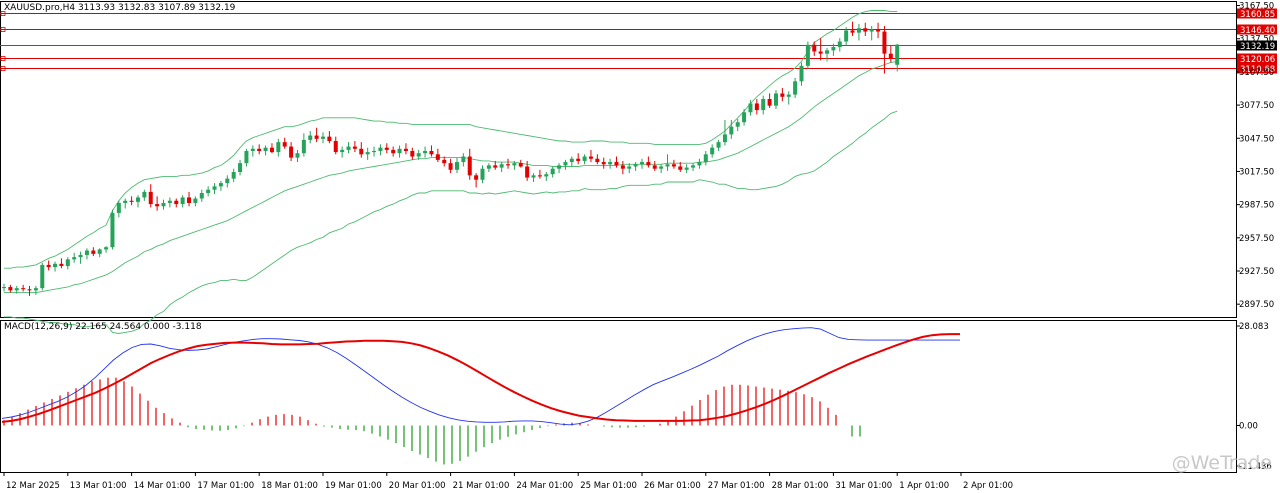 Image resolution: width=1280 pixels, height=493 pixels. Describe the element at coordinates (1221, 463) in the screenshot. I see `watermark: @WeTrade` at that location.